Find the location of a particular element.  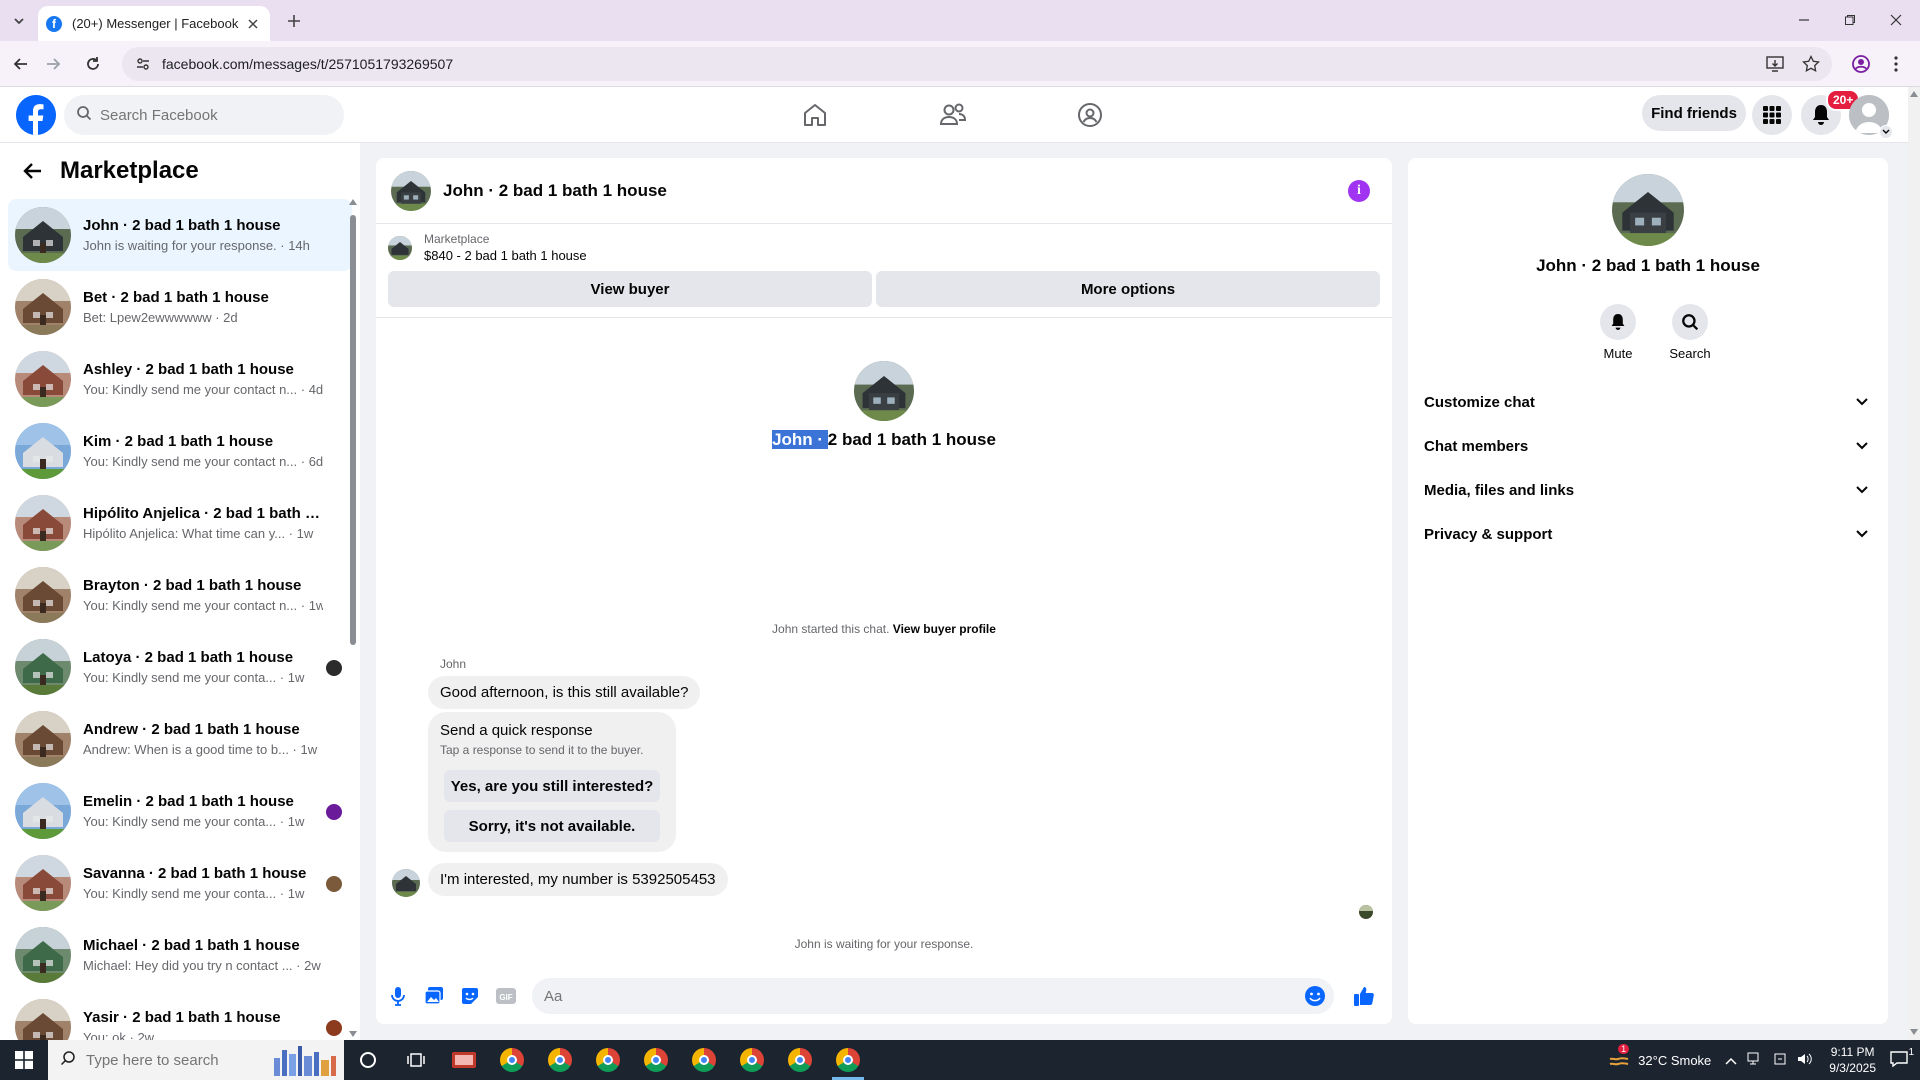

details-avatar is located at coordinates (1648, 210).